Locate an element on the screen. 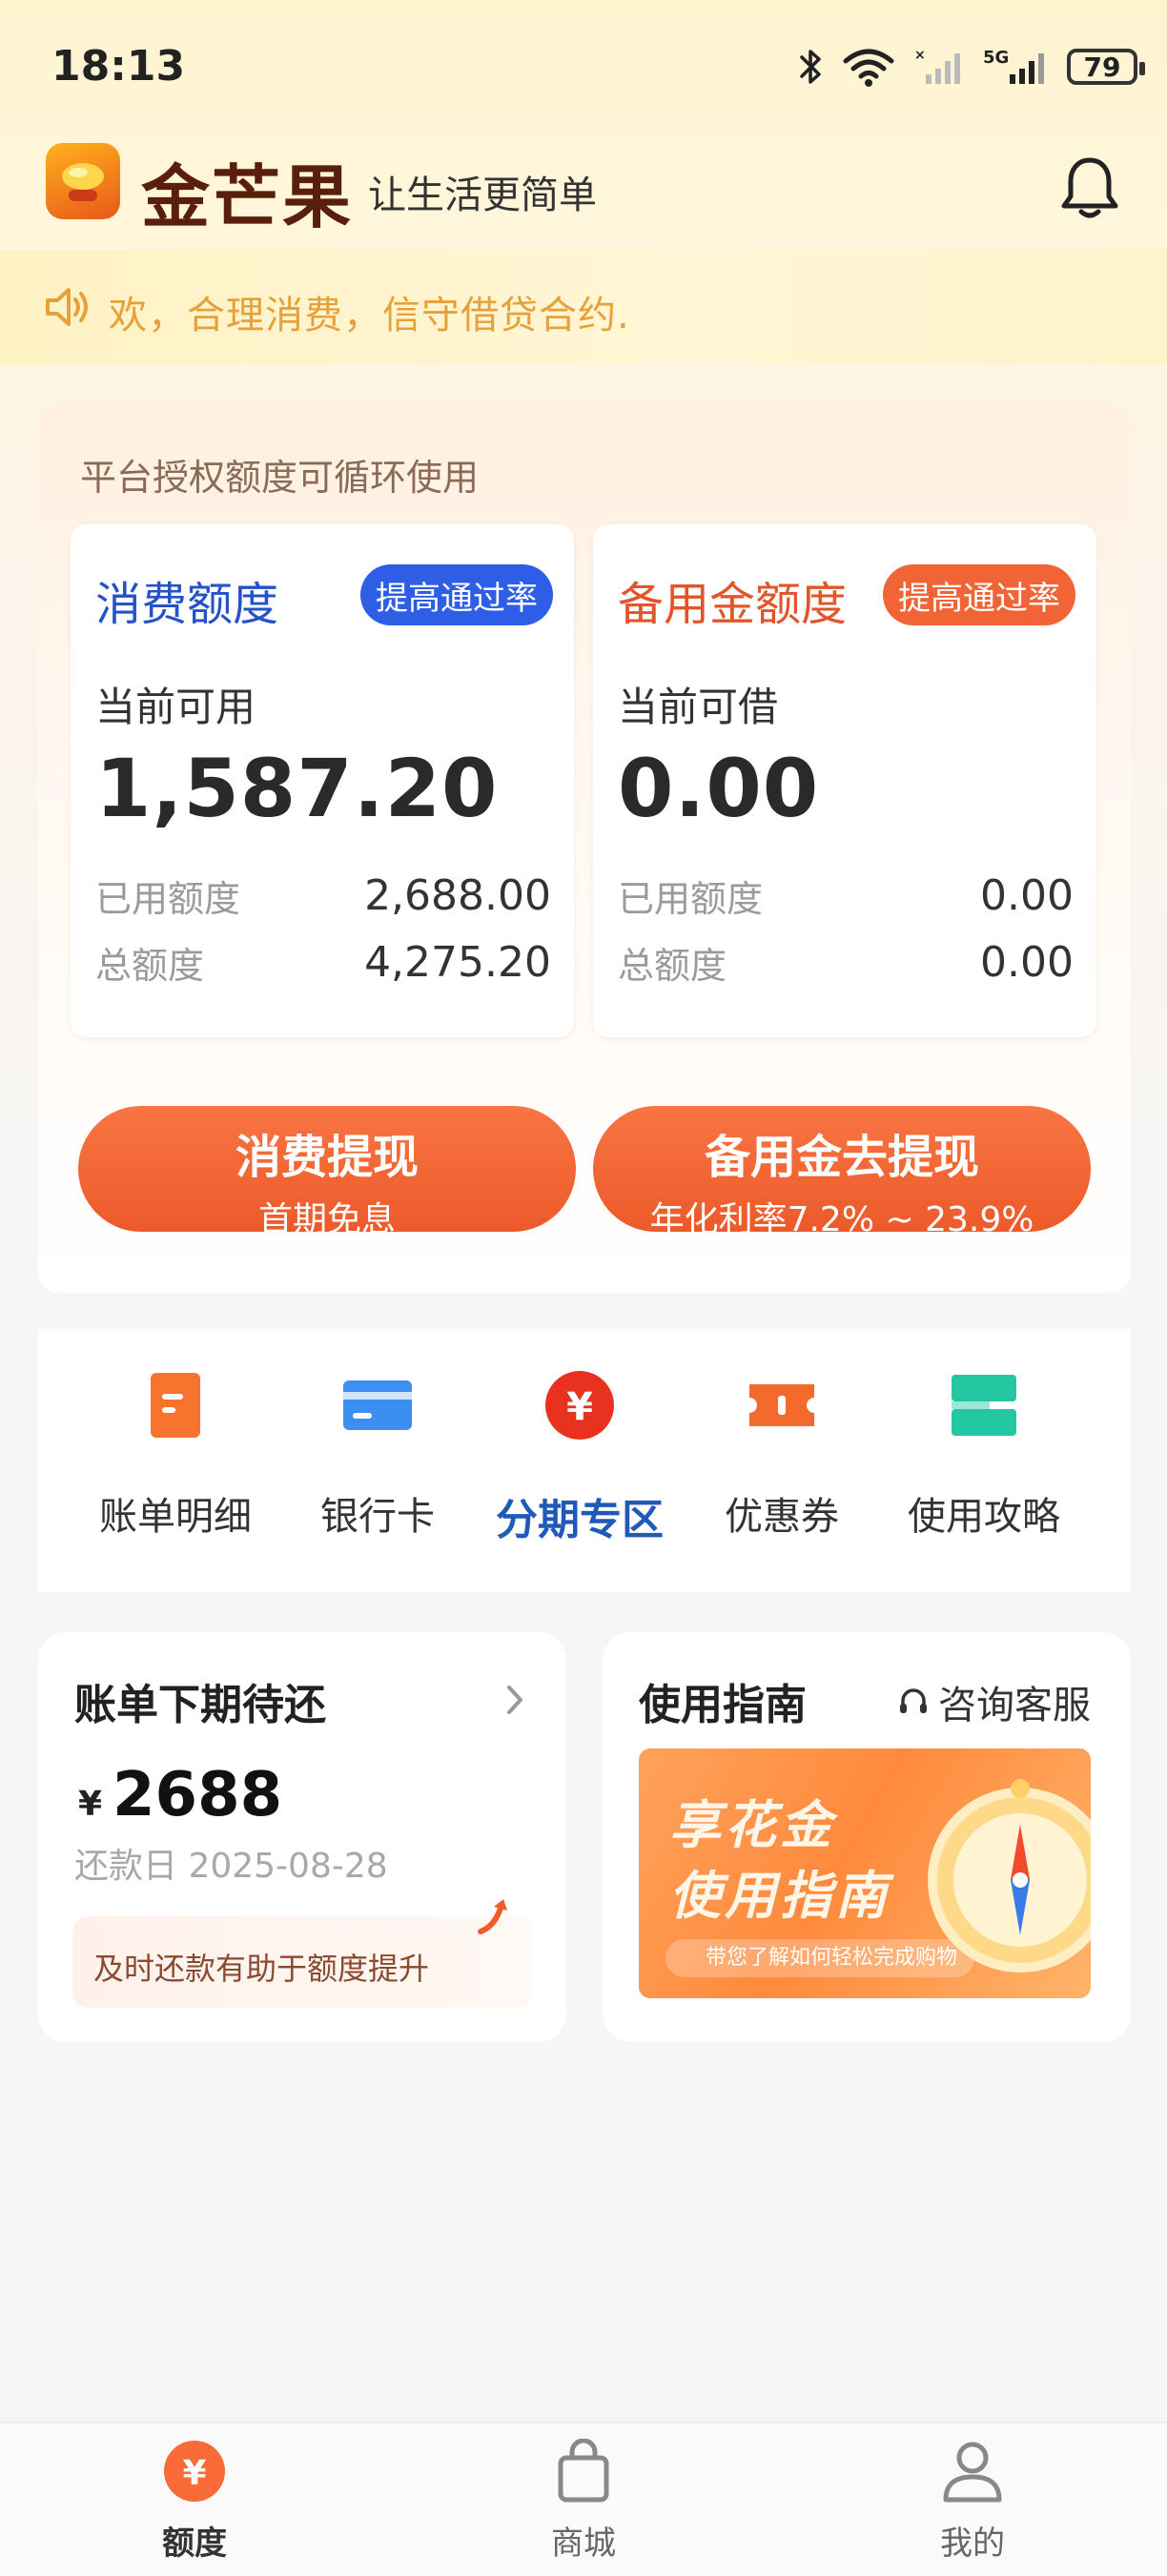  signal-icon-1: × is located at coordinates (937, 66).